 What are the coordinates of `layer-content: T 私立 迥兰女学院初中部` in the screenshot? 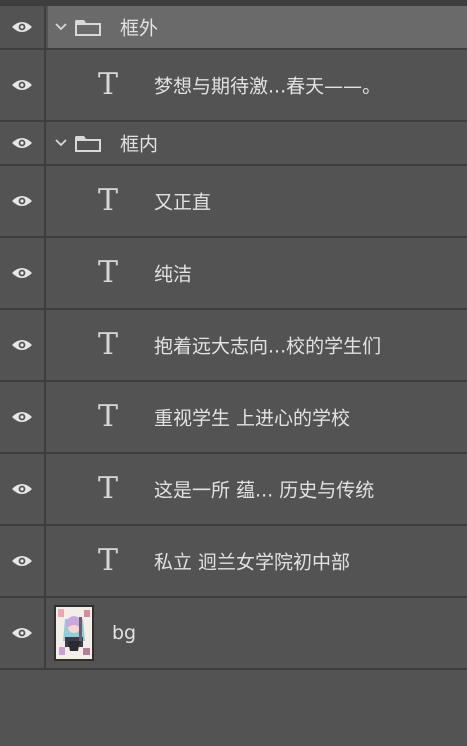 It's located at (257, 561).